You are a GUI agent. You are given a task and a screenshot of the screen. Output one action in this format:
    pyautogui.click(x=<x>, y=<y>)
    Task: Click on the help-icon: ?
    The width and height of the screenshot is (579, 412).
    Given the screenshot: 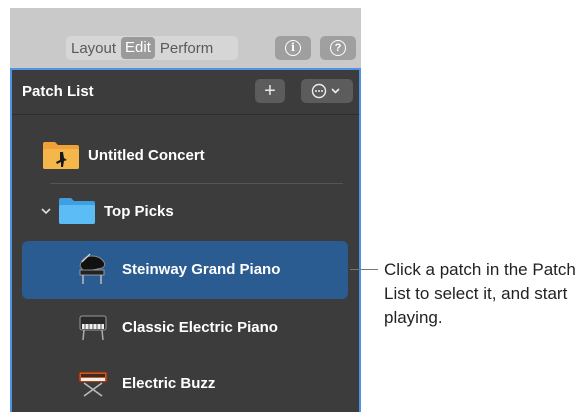 What is the action you would take?
    pyautogui.click(x=338, y=48)
    